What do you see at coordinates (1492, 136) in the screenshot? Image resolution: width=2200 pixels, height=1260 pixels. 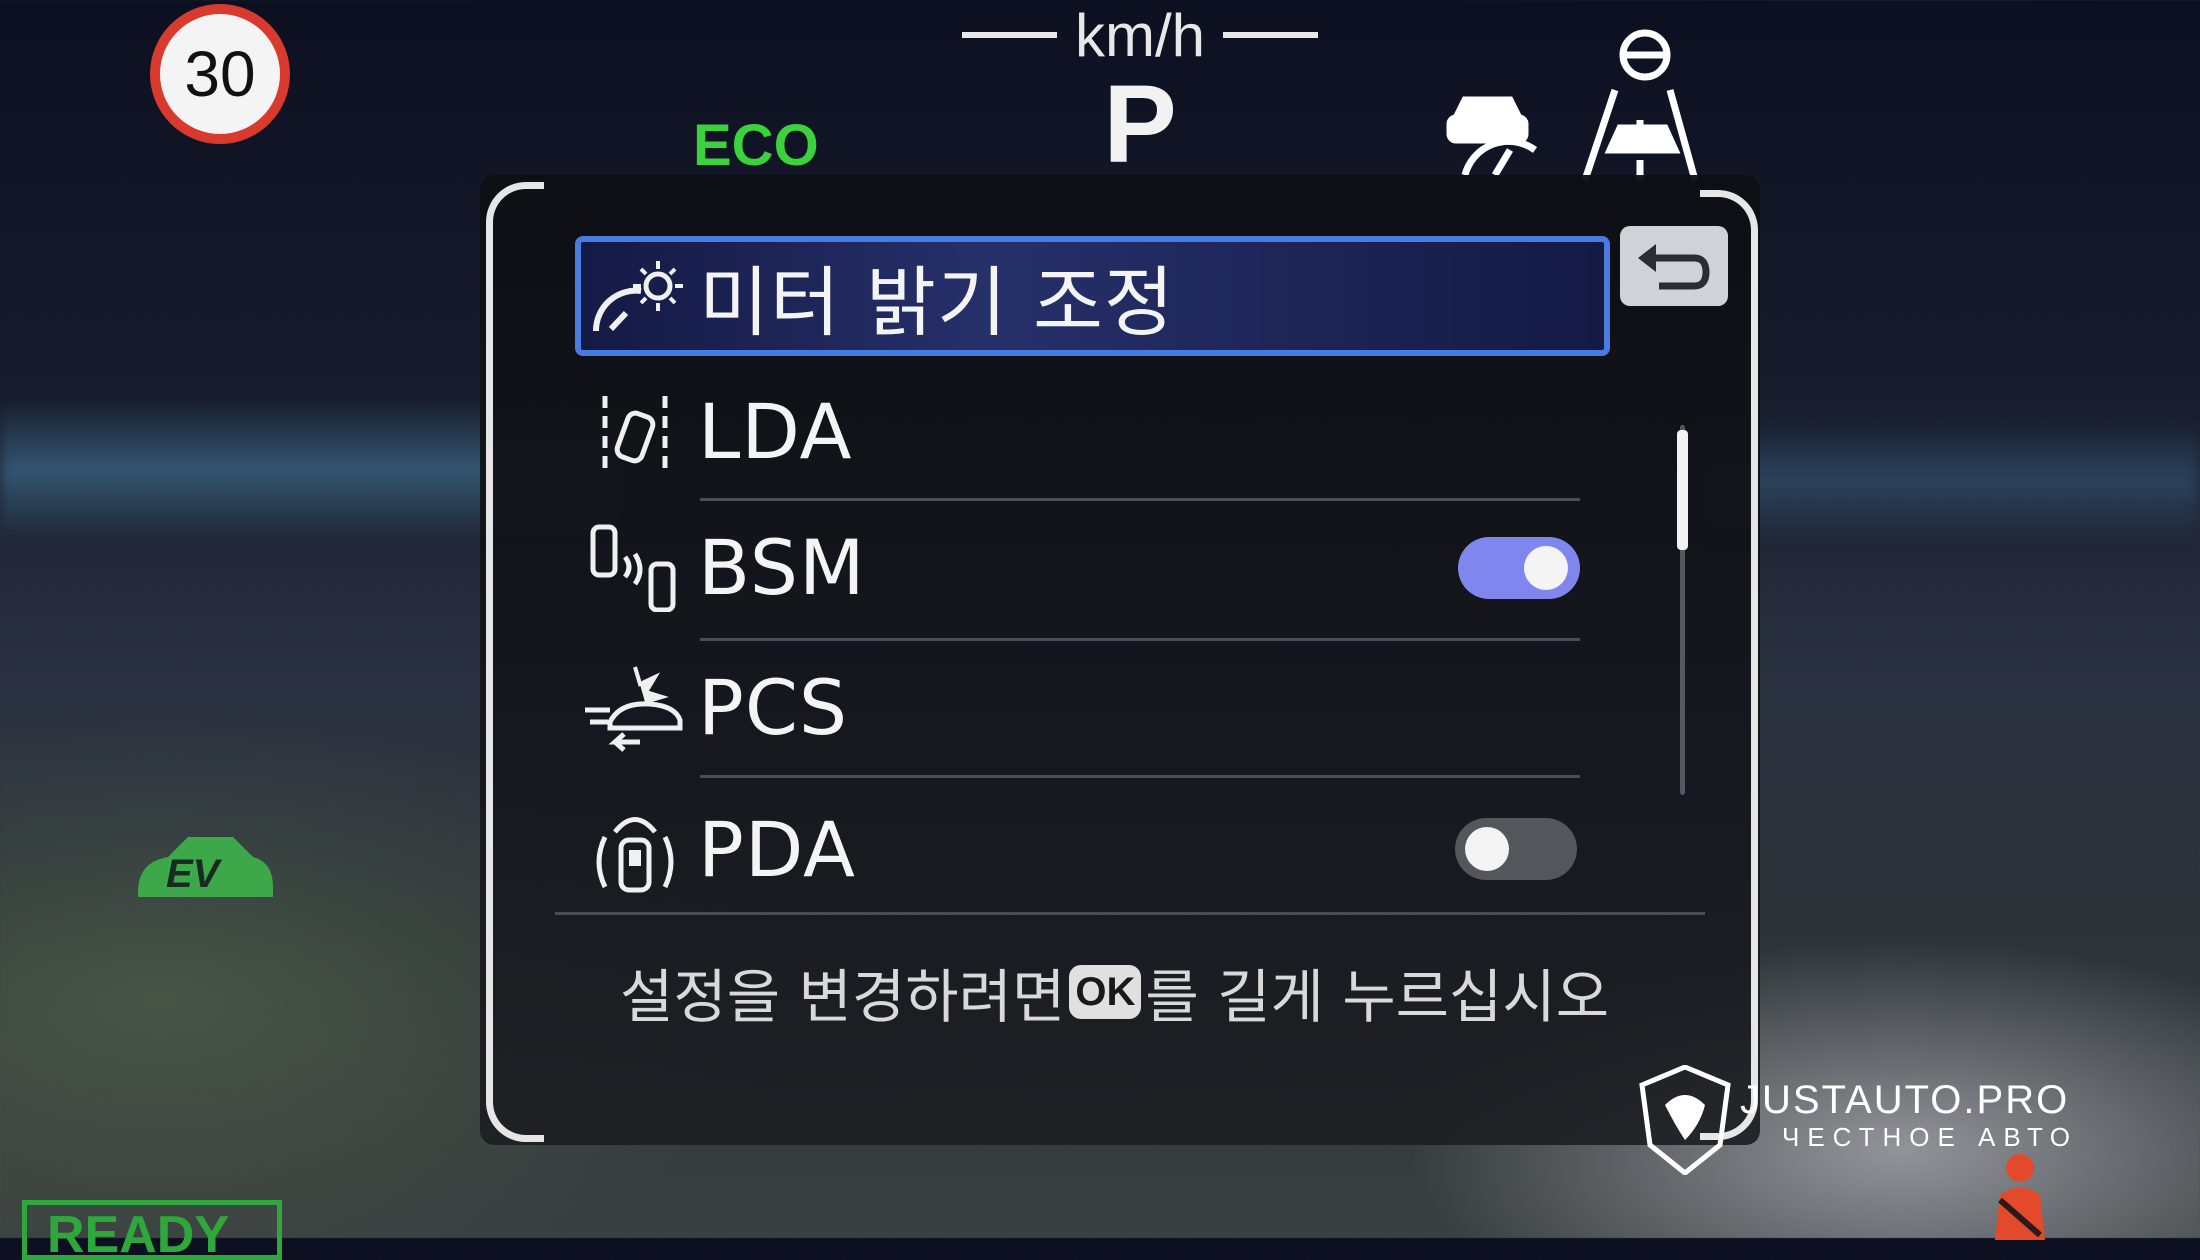 I see `radar-cruise-icon` at bounding box center [1492, 136].